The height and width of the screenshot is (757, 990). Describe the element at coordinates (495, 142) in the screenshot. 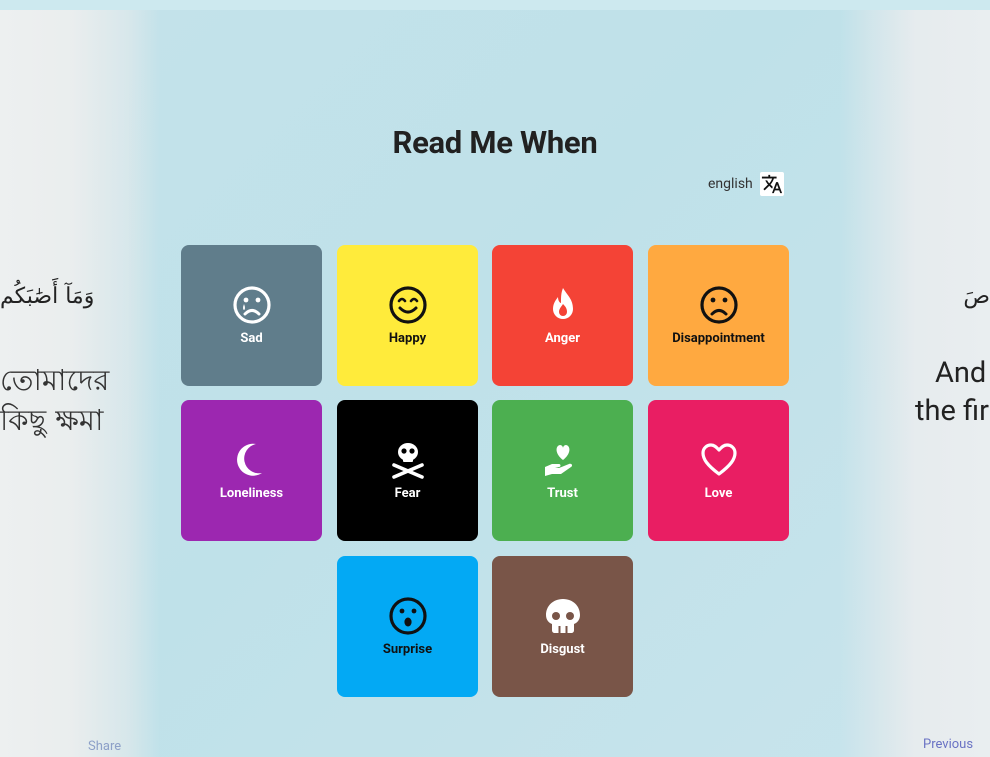

I see `page-title: Read Me When` at that location.